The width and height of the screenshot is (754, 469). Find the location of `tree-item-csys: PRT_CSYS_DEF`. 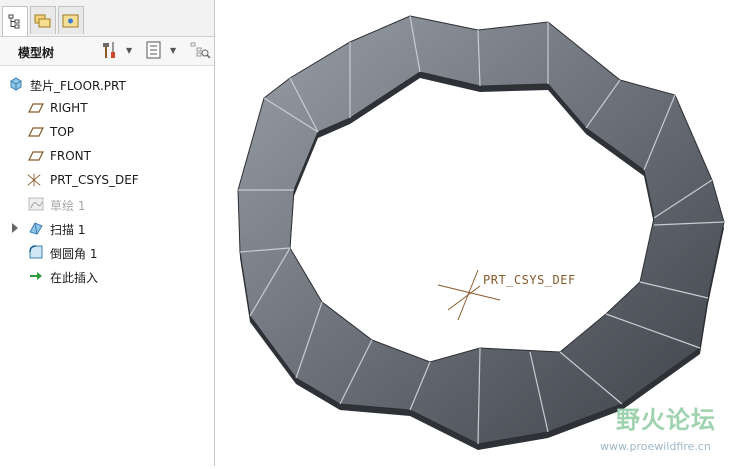

tree-item-csys: PRT_CSYS_DEF is located at coordinates (106, 180).